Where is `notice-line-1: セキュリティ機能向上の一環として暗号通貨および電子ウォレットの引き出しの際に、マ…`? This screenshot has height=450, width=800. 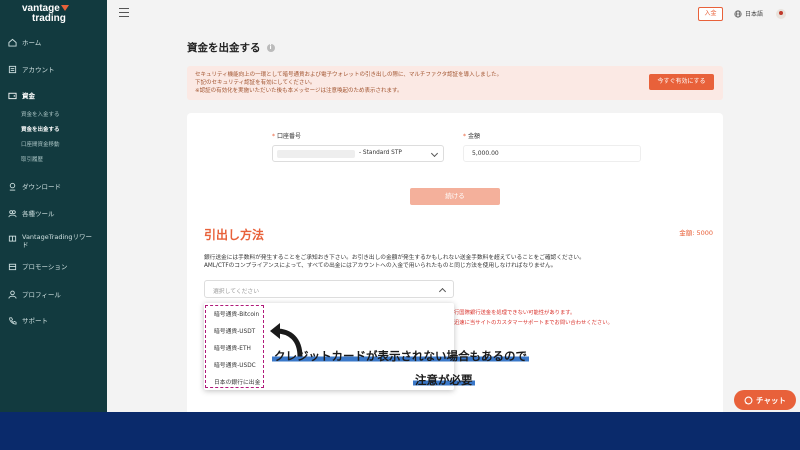 notice-line-1: セキュリティ機能向上の一環として暗号通貨および電子ウォレットの引き出しの際に、マ… is located at coordinates (349, 75).